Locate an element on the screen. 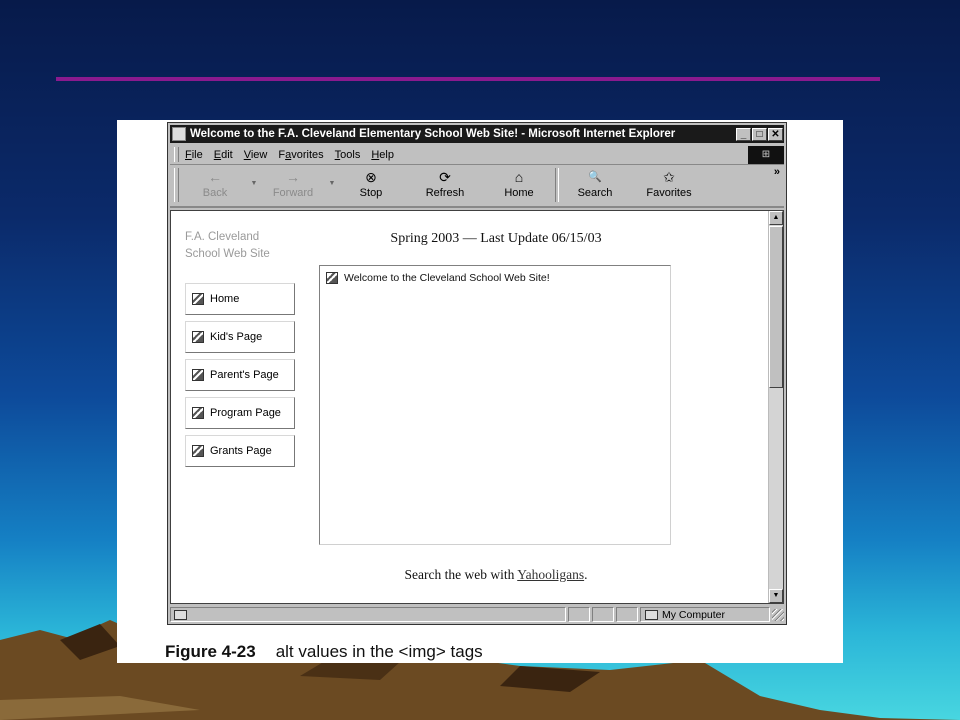 The height and width of the screenshot is (720, 960). page-status-icon is located at coordinates (180, 614).